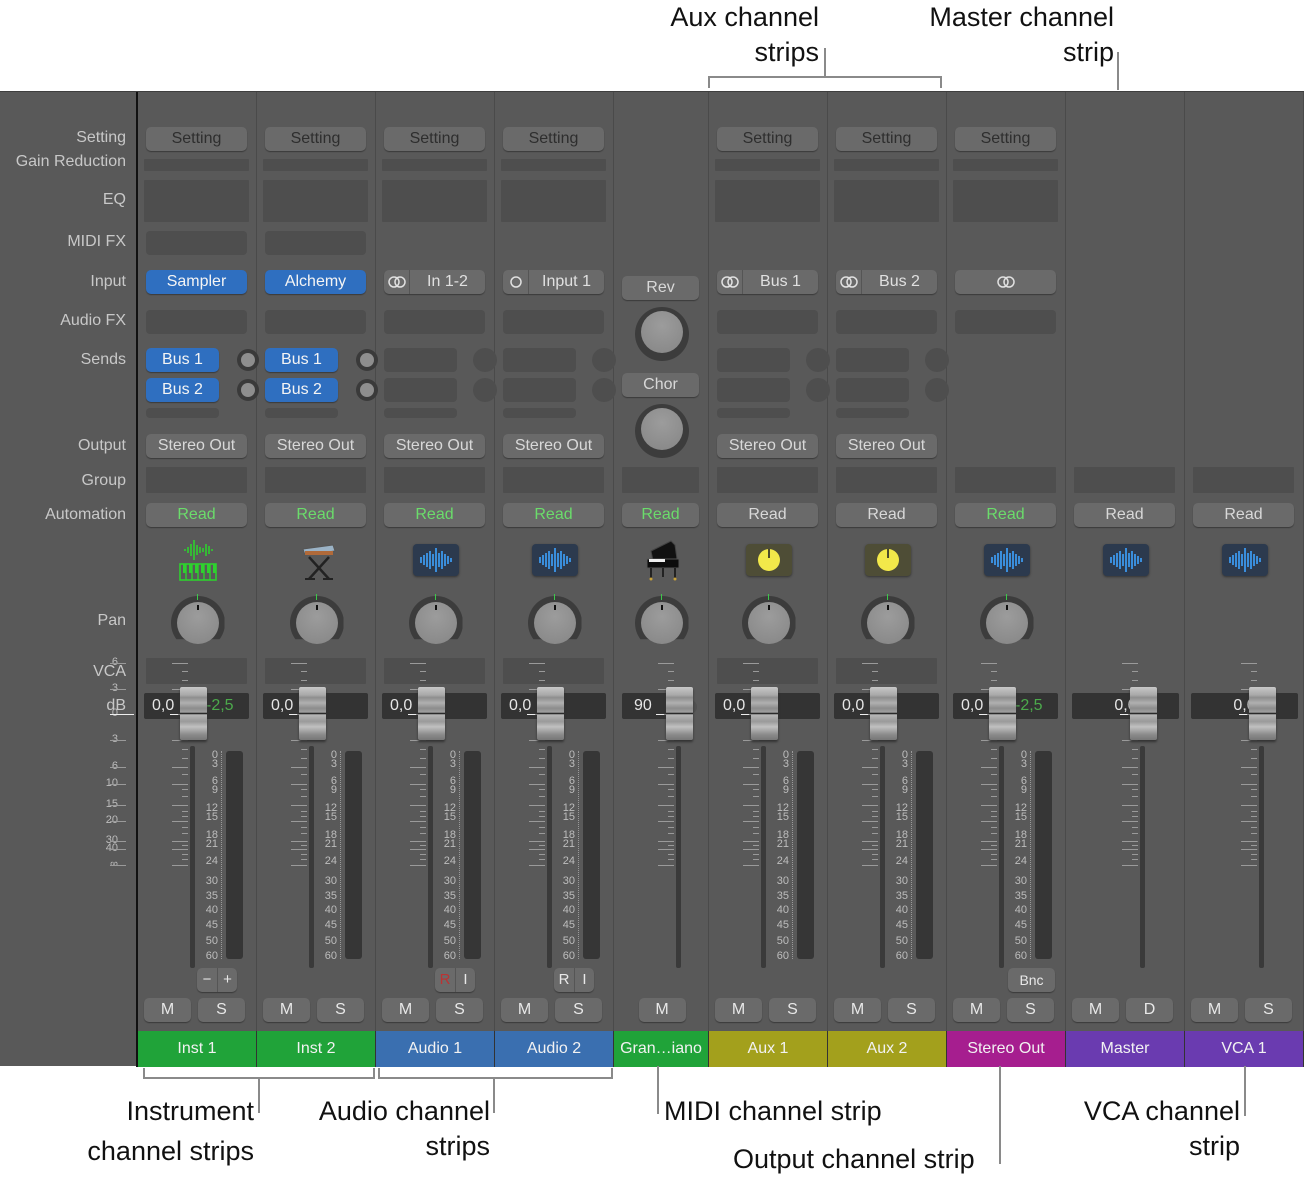 The width and height of the screenshot is (1306, 1184). Describe the element at coordinates (315, 282) in the screenshot. I see `input-slot-alchemy: Alchemy` at that location.